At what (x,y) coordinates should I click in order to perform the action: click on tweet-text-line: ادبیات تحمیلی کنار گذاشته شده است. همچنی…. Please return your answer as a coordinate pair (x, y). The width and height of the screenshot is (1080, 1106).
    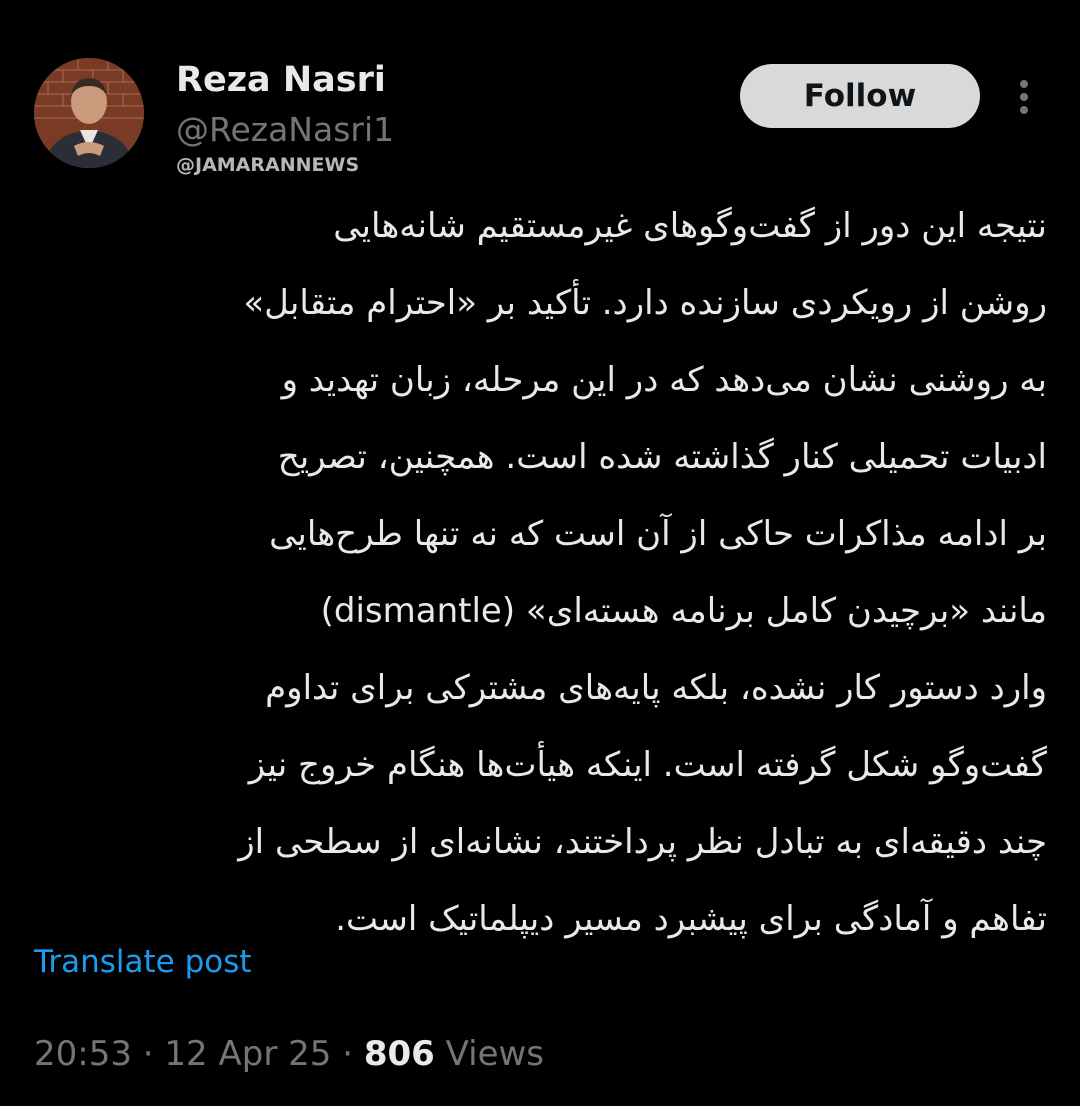
    Looking at the image, I should click on (662, 457).